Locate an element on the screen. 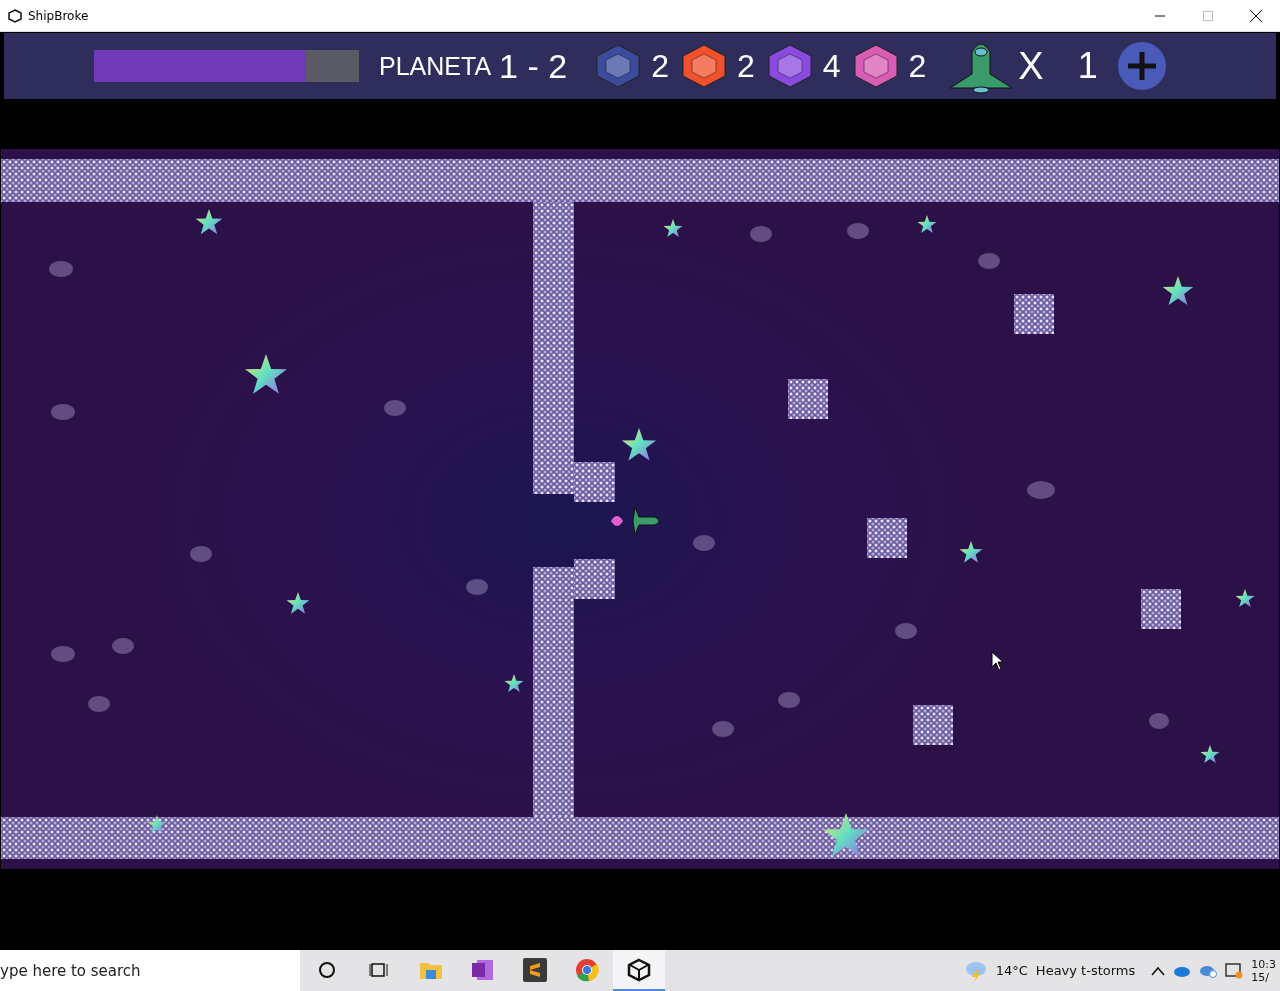 The height and width of the screenshot is (991, 1280). lives-count: 1 is located at coordinates (1087, 66).